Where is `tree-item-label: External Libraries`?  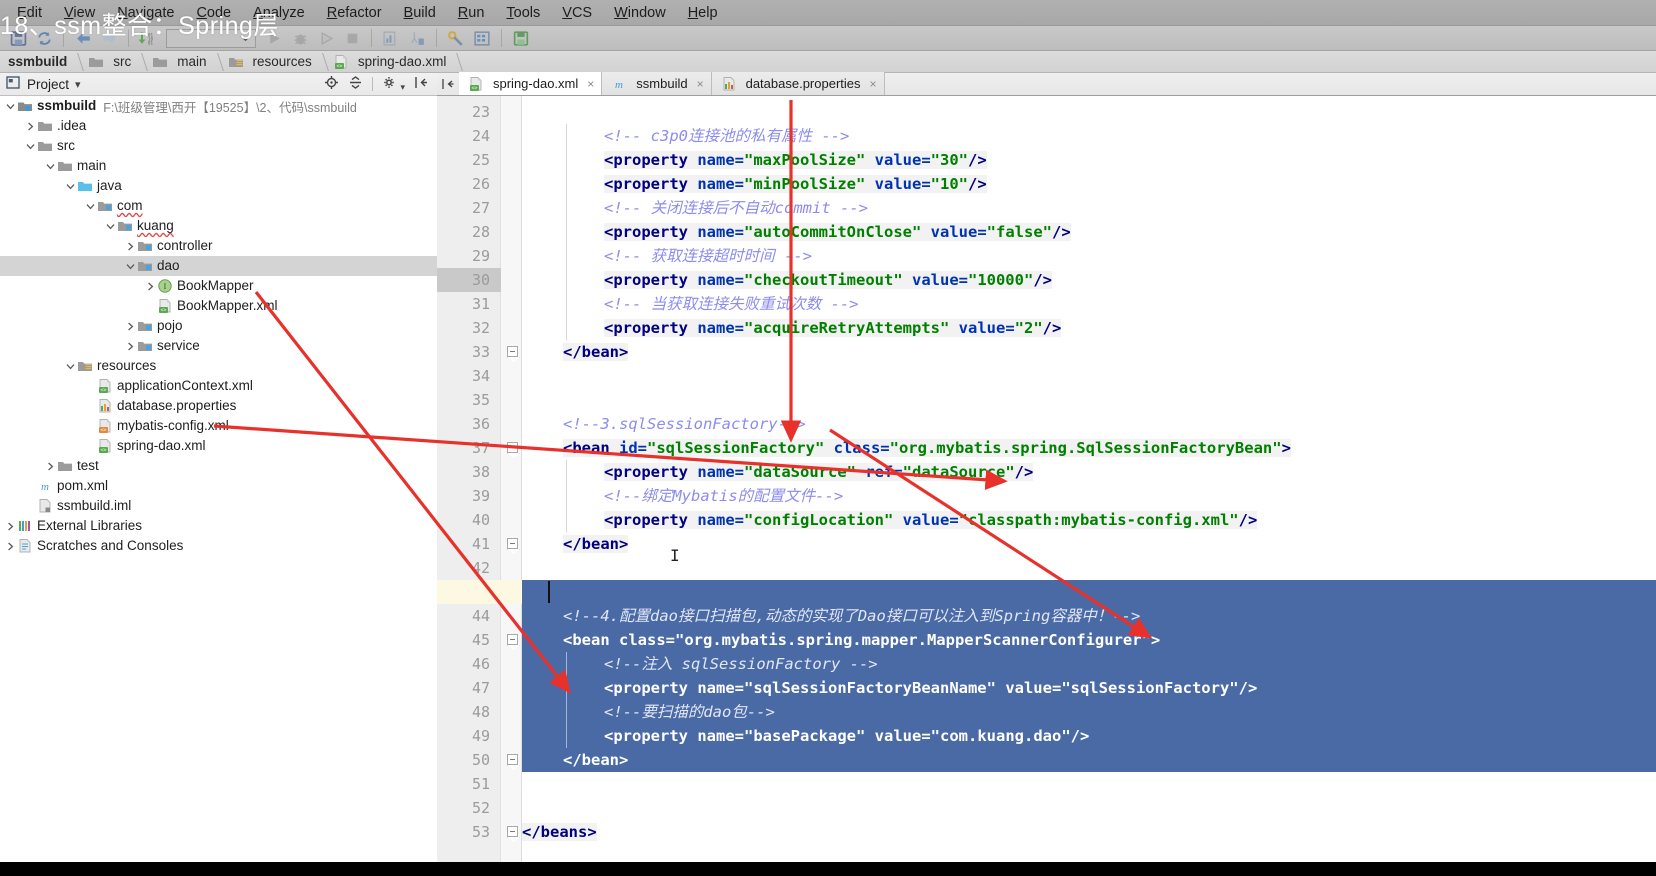
tree-item-label: External Libraries is located at coordinates (90, 525).